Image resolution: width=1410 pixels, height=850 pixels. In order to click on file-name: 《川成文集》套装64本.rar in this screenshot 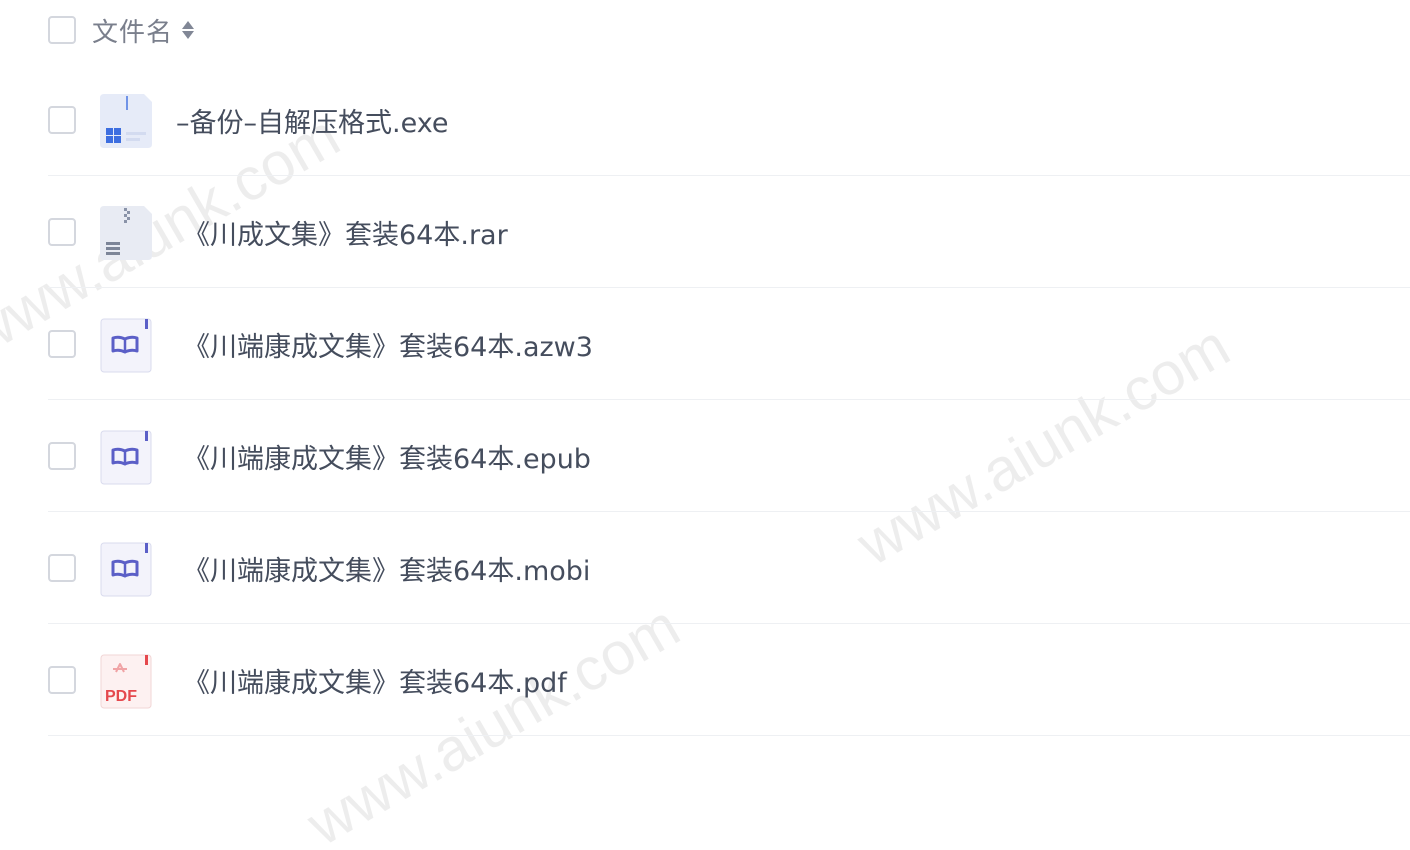, I will do `click(345, 232)`.